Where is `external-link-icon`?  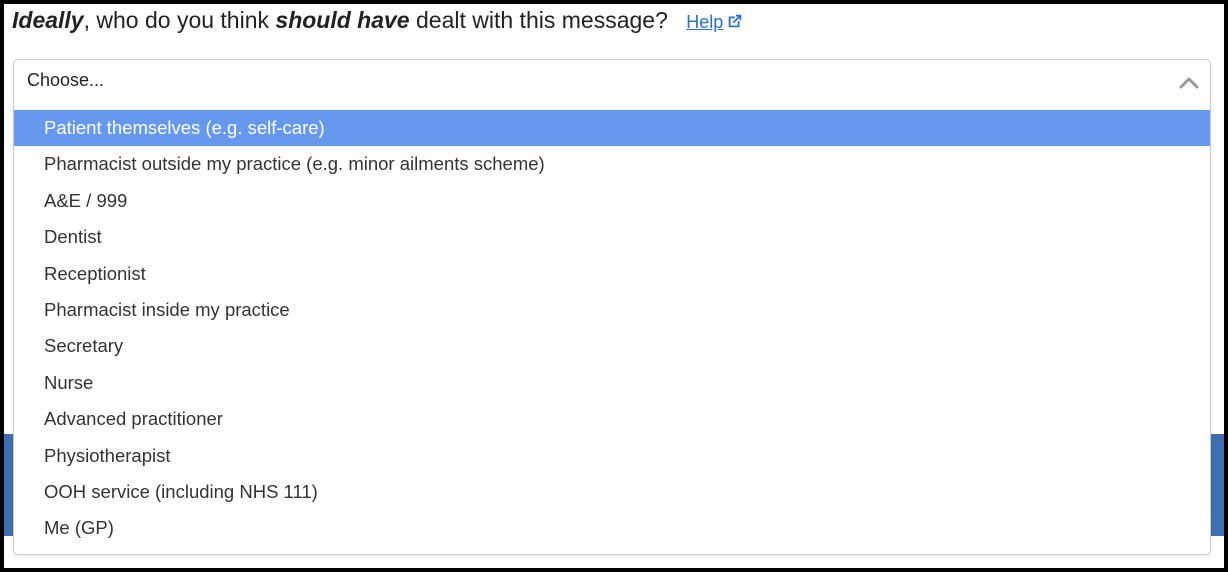
external-link-icon is located at coordinates (735, 21).